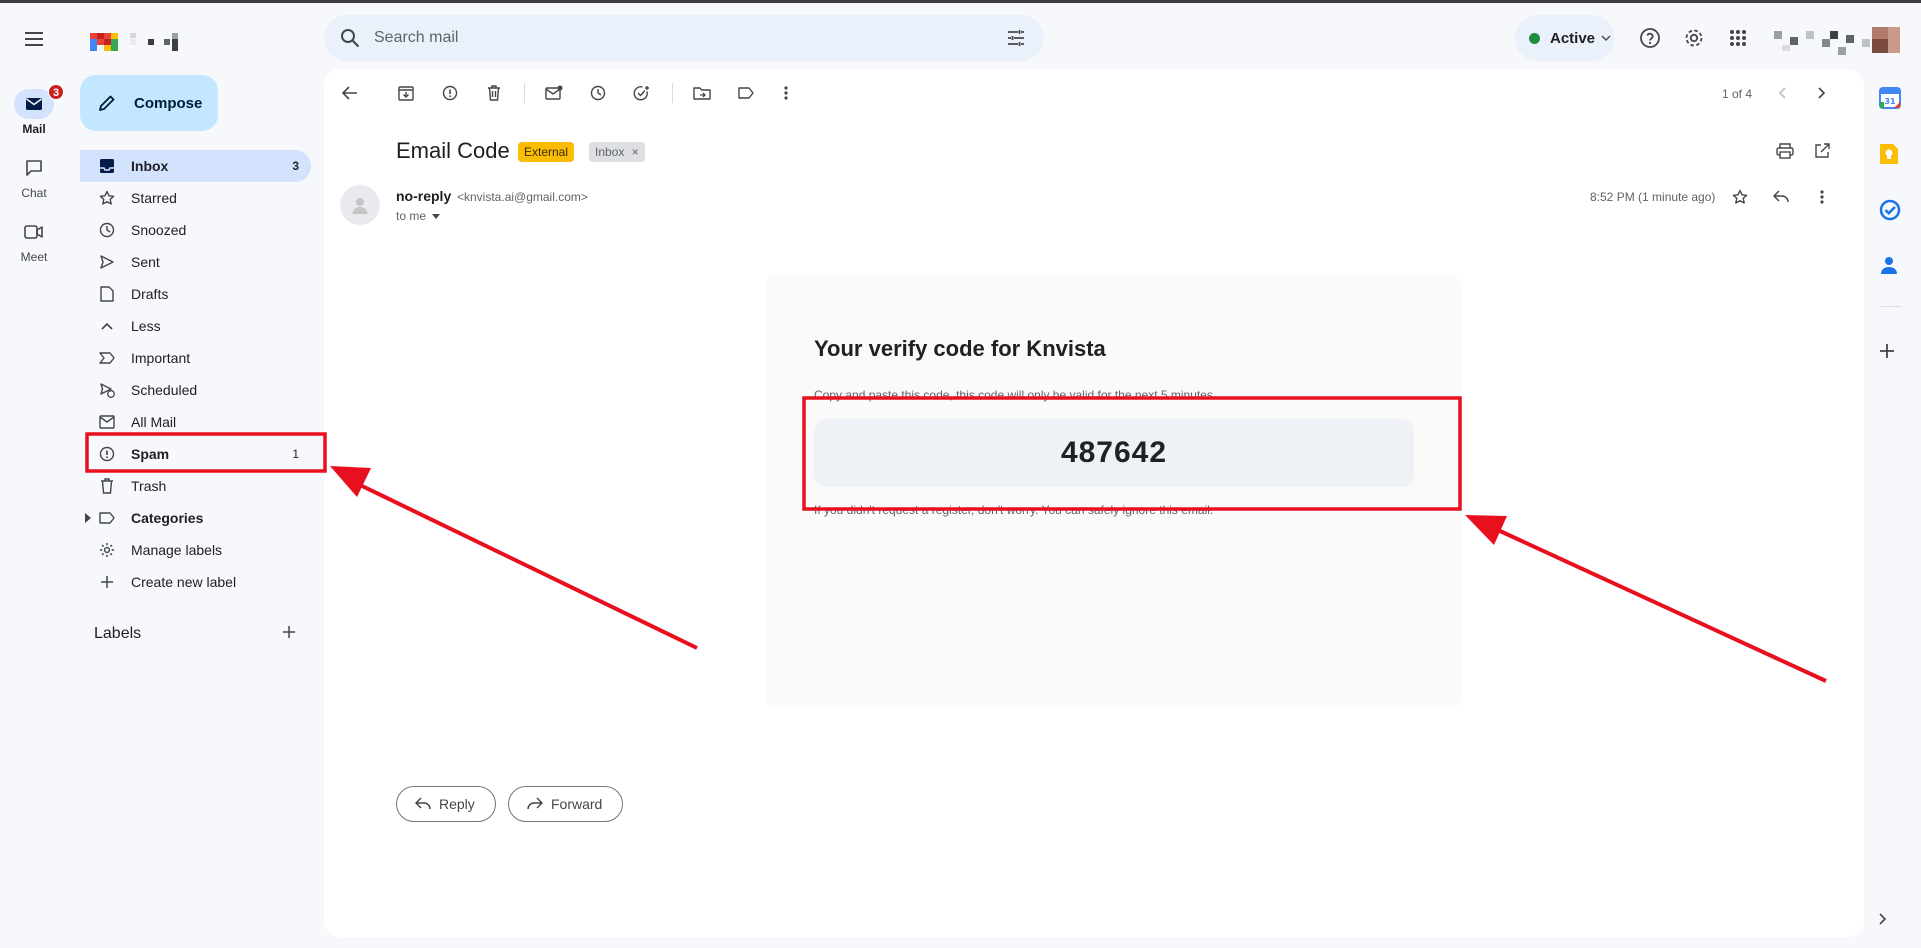  I want to click on older-button, so click(1822, 93).